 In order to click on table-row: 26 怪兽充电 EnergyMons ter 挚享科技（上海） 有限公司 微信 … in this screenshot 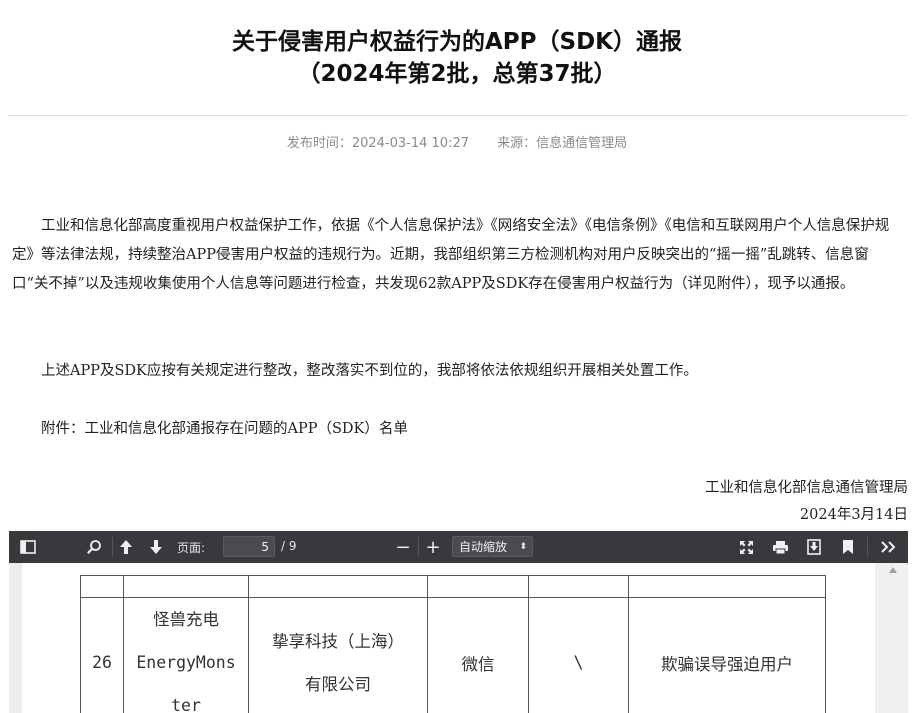, I will do `click(453, 655)`.